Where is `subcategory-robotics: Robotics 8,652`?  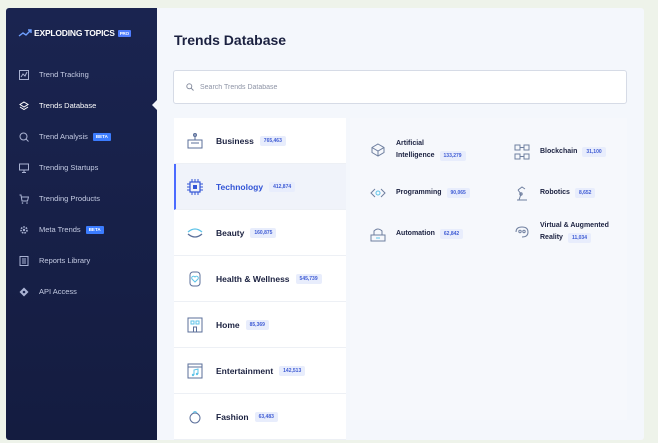 subcategory-robotics: Robotics 8,652 is located at coordinates (579, 193).